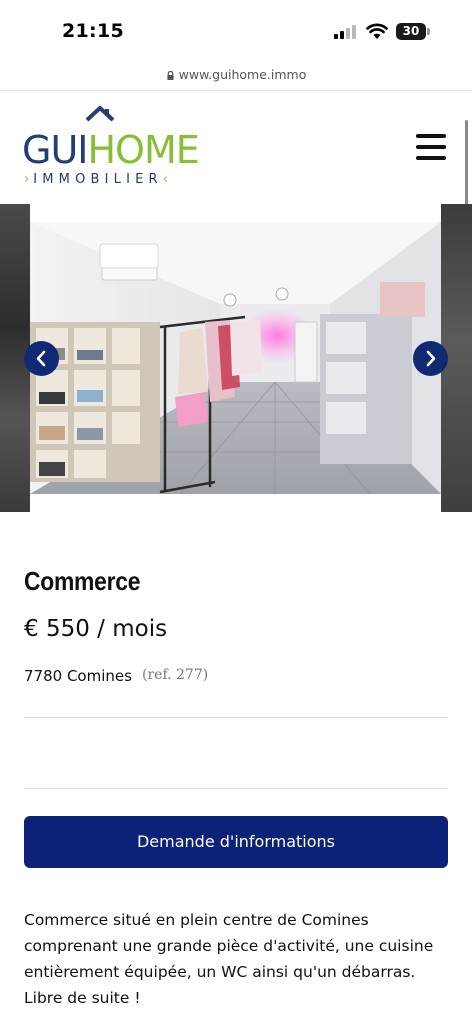  What do you see at coordinates (175, 675) in the screenshot?
I see `listing-reference: (ref. 277)` at bounding box center [175, 675].